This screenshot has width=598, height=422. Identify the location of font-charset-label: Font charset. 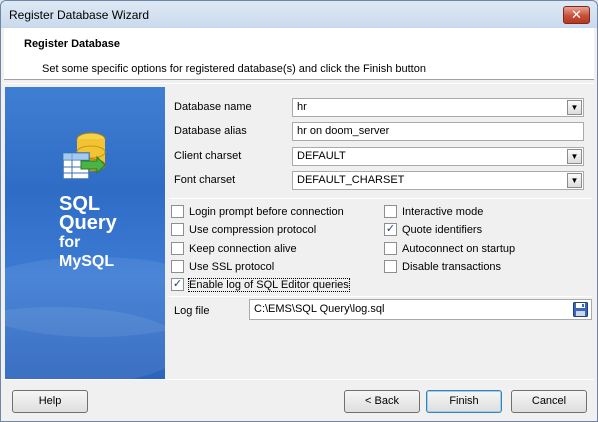
(205, 180).